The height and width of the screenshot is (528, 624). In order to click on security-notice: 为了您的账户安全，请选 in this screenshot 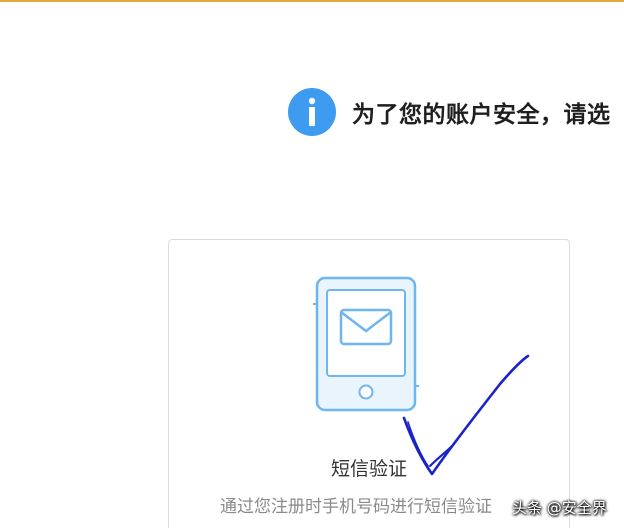, I will do `click(449, 112)`.